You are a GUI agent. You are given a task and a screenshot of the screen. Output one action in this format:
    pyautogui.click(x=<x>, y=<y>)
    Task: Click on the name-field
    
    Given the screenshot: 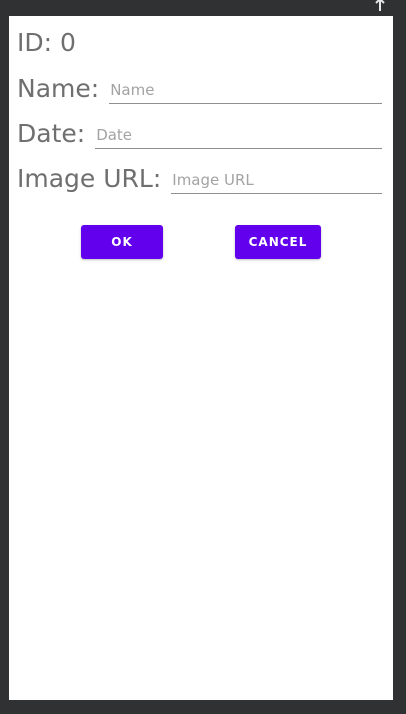 What is the action you would take?
    pyautogui.click(x=245, y=90)
    